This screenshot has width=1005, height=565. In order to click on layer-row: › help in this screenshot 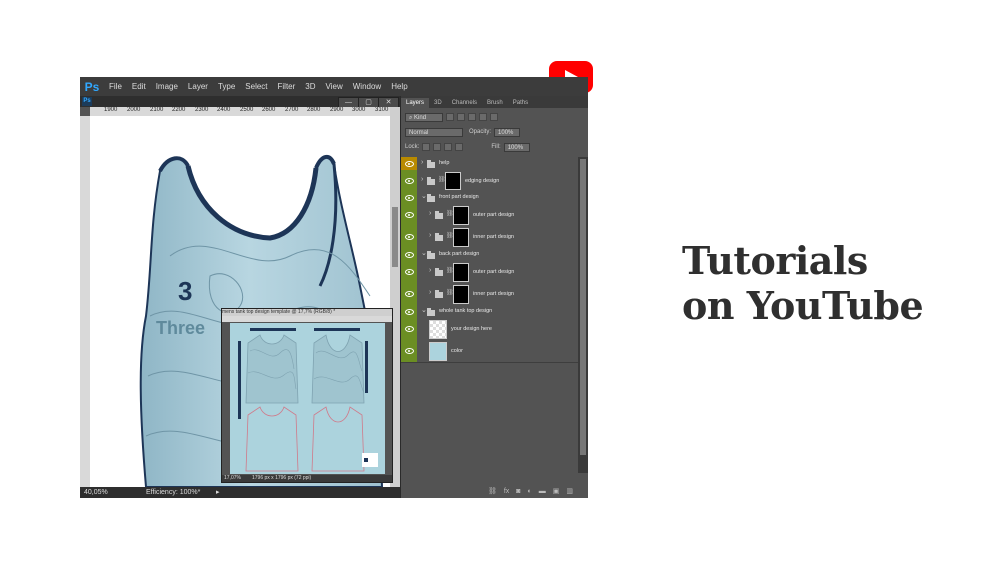, I will do `click(489, 164)`.